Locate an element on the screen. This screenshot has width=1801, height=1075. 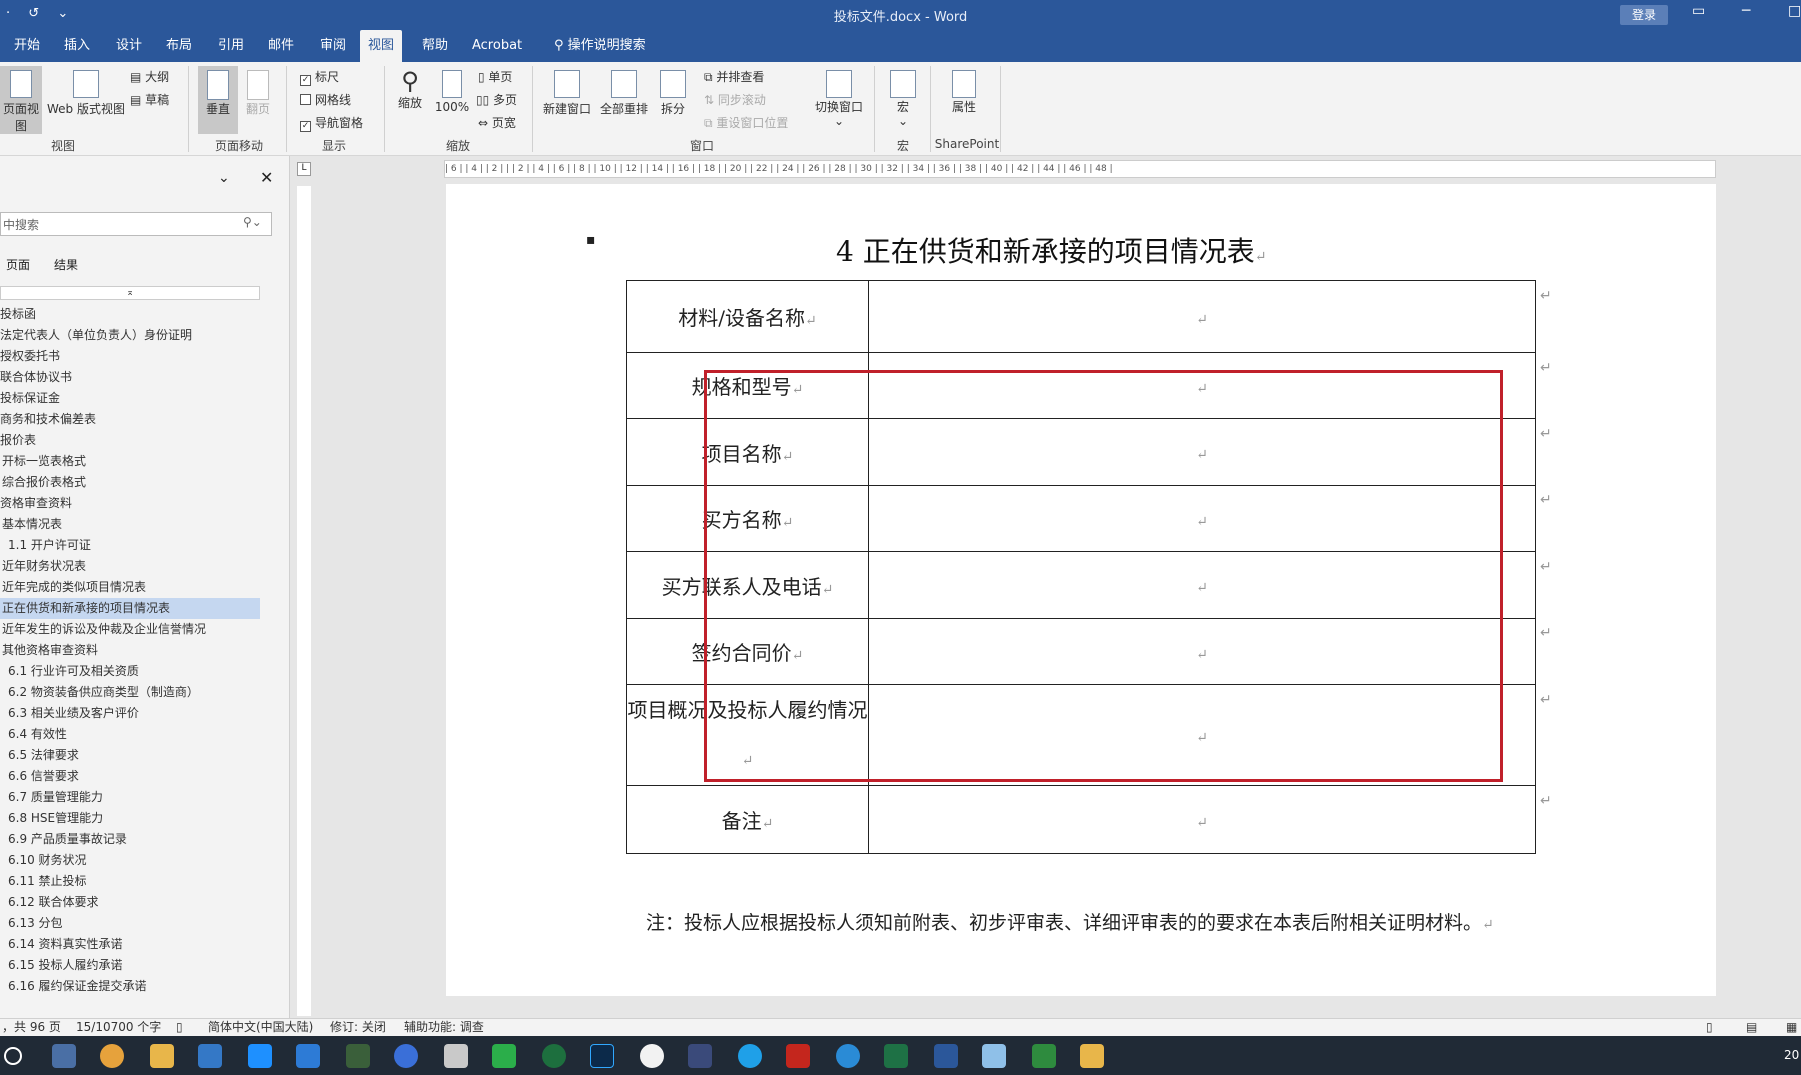
nav-pane-checkbox: ✓ 导航窗格 is located at coordinates (331, 123).